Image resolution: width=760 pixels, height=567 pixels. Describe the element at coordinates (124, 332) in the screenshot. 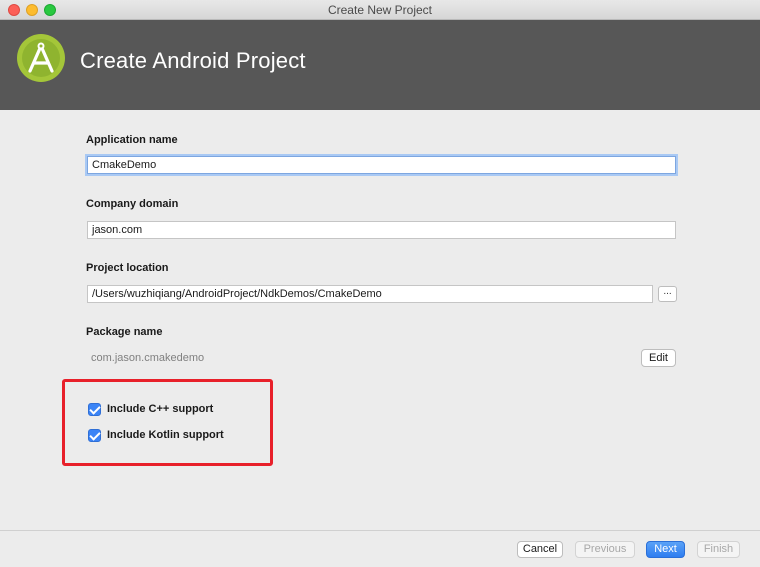

I see `package-name-label: Package name` at that location.